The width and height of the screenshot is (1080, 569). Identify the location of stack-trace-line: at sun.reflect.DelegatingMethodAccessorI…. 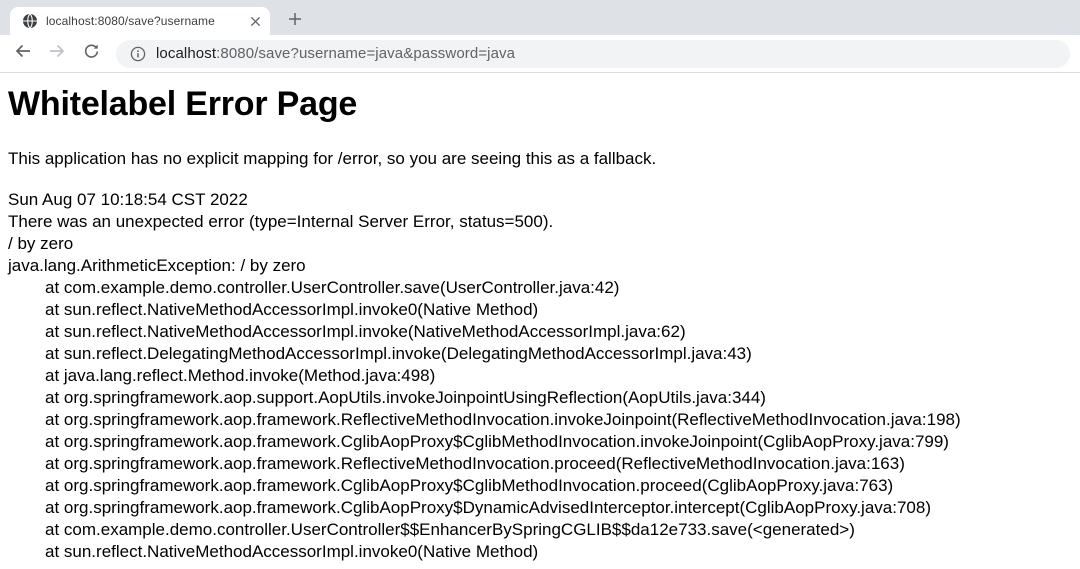
(398, 353).